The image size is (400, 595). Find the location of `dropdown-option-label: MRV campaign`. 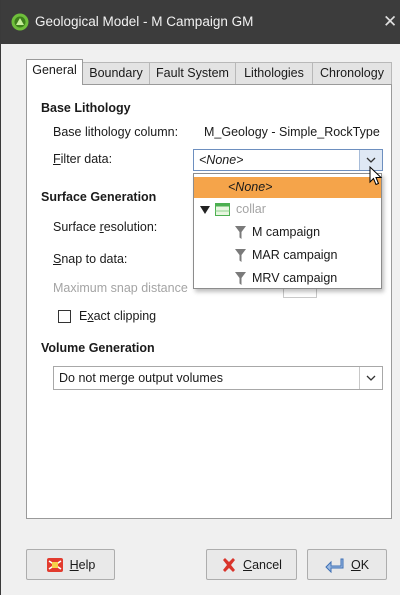

dropdown-option-label: MRV campaign is located at coordinates (295, 278).